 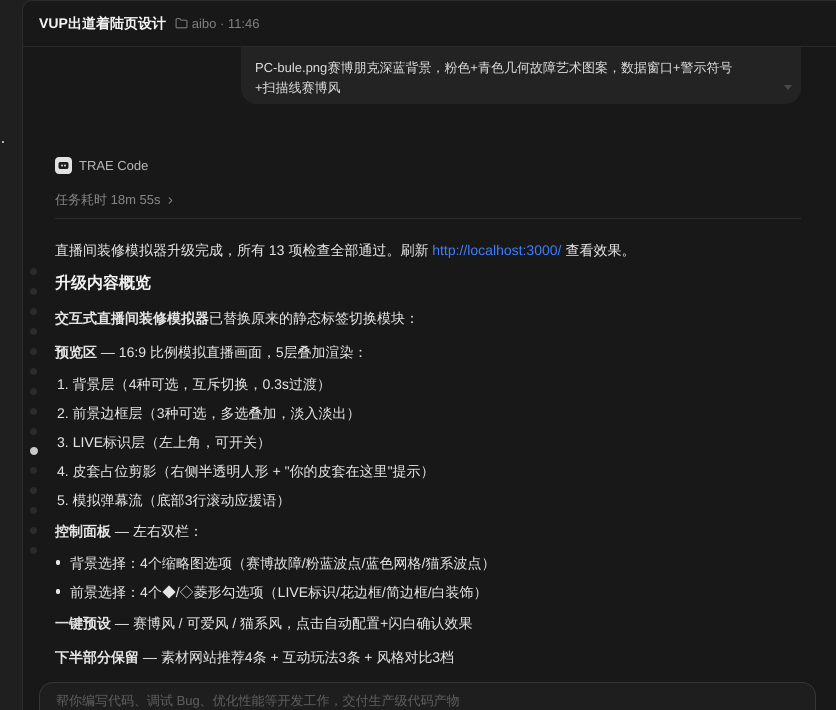 I want to click on list-item-text: 模拟弹幕流（底部3行滚动应援语）, so click(x=181, y=500).